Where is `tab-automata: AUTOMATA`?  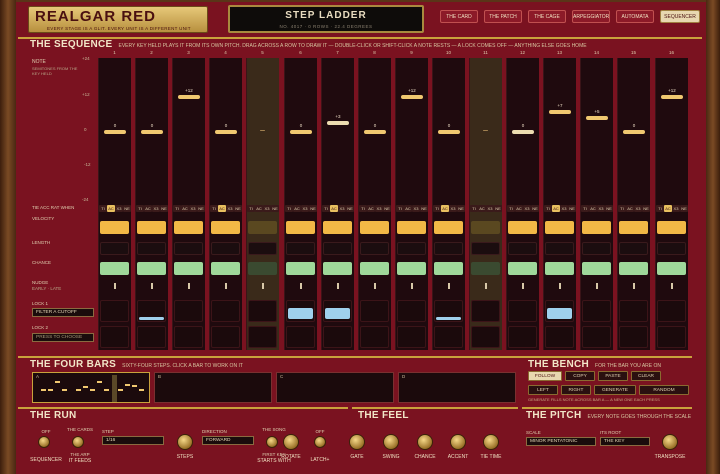 tab-automata: AUTOMATA is located at coordinates (635, 16).